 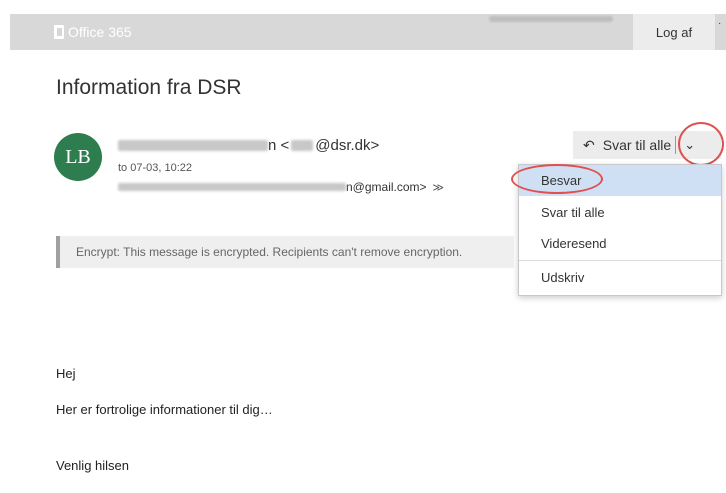 What do you see at coordinates (66, 373) in the screenshot?
I see `body-greeting: Hej` at bounding box center [66, 373].